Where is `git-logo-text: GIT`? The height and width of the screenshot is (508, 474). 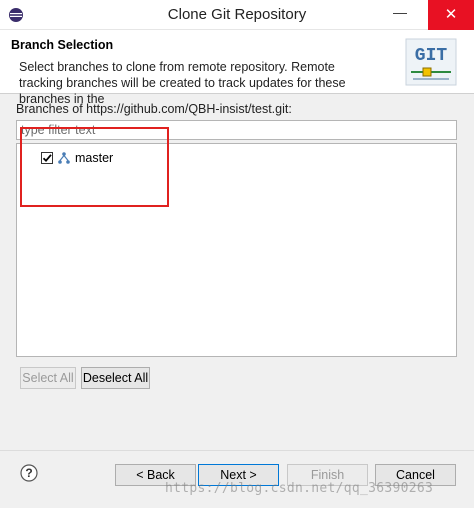 git-logo-text: GIT is located at coordinates (431, 56).